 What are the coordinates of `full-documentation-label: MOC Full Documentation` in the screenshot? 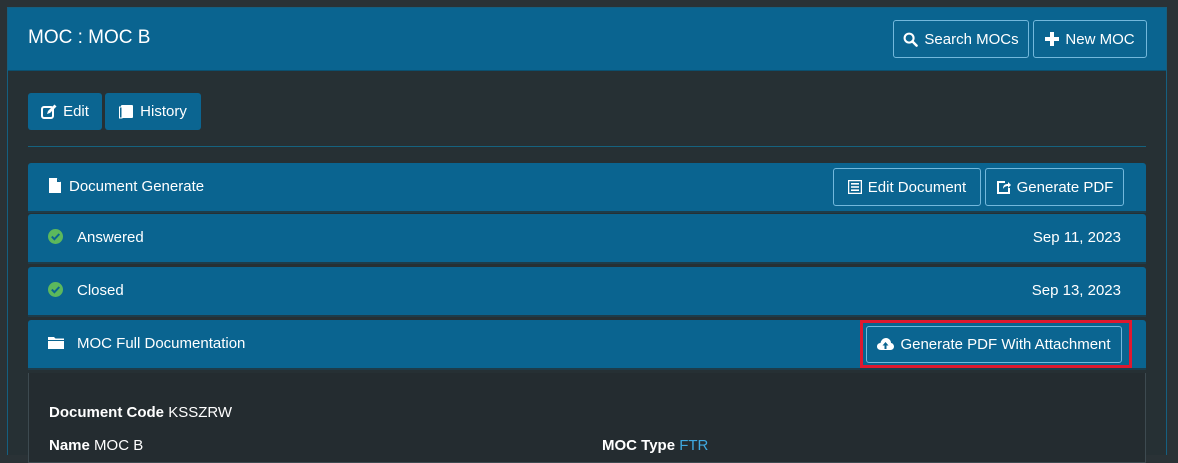 It's located at (161, 343).